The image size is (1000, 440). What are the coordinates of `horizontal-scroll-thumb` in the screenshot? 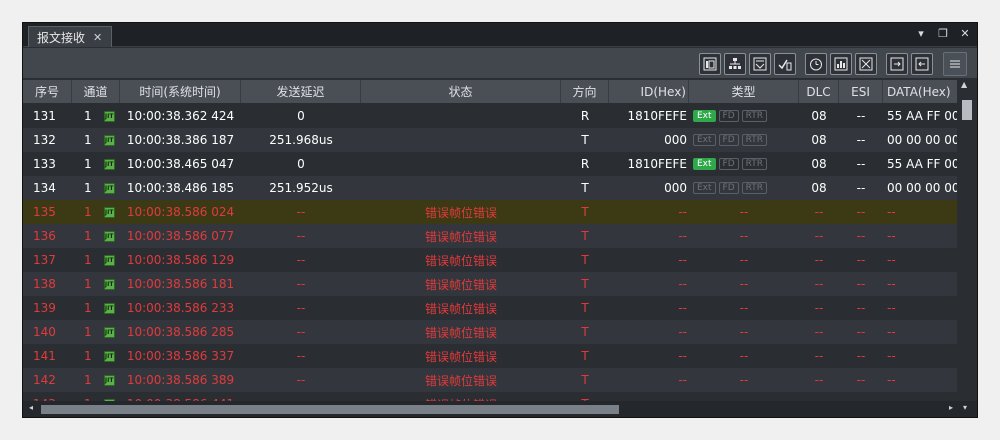 It's located at (330, 409).